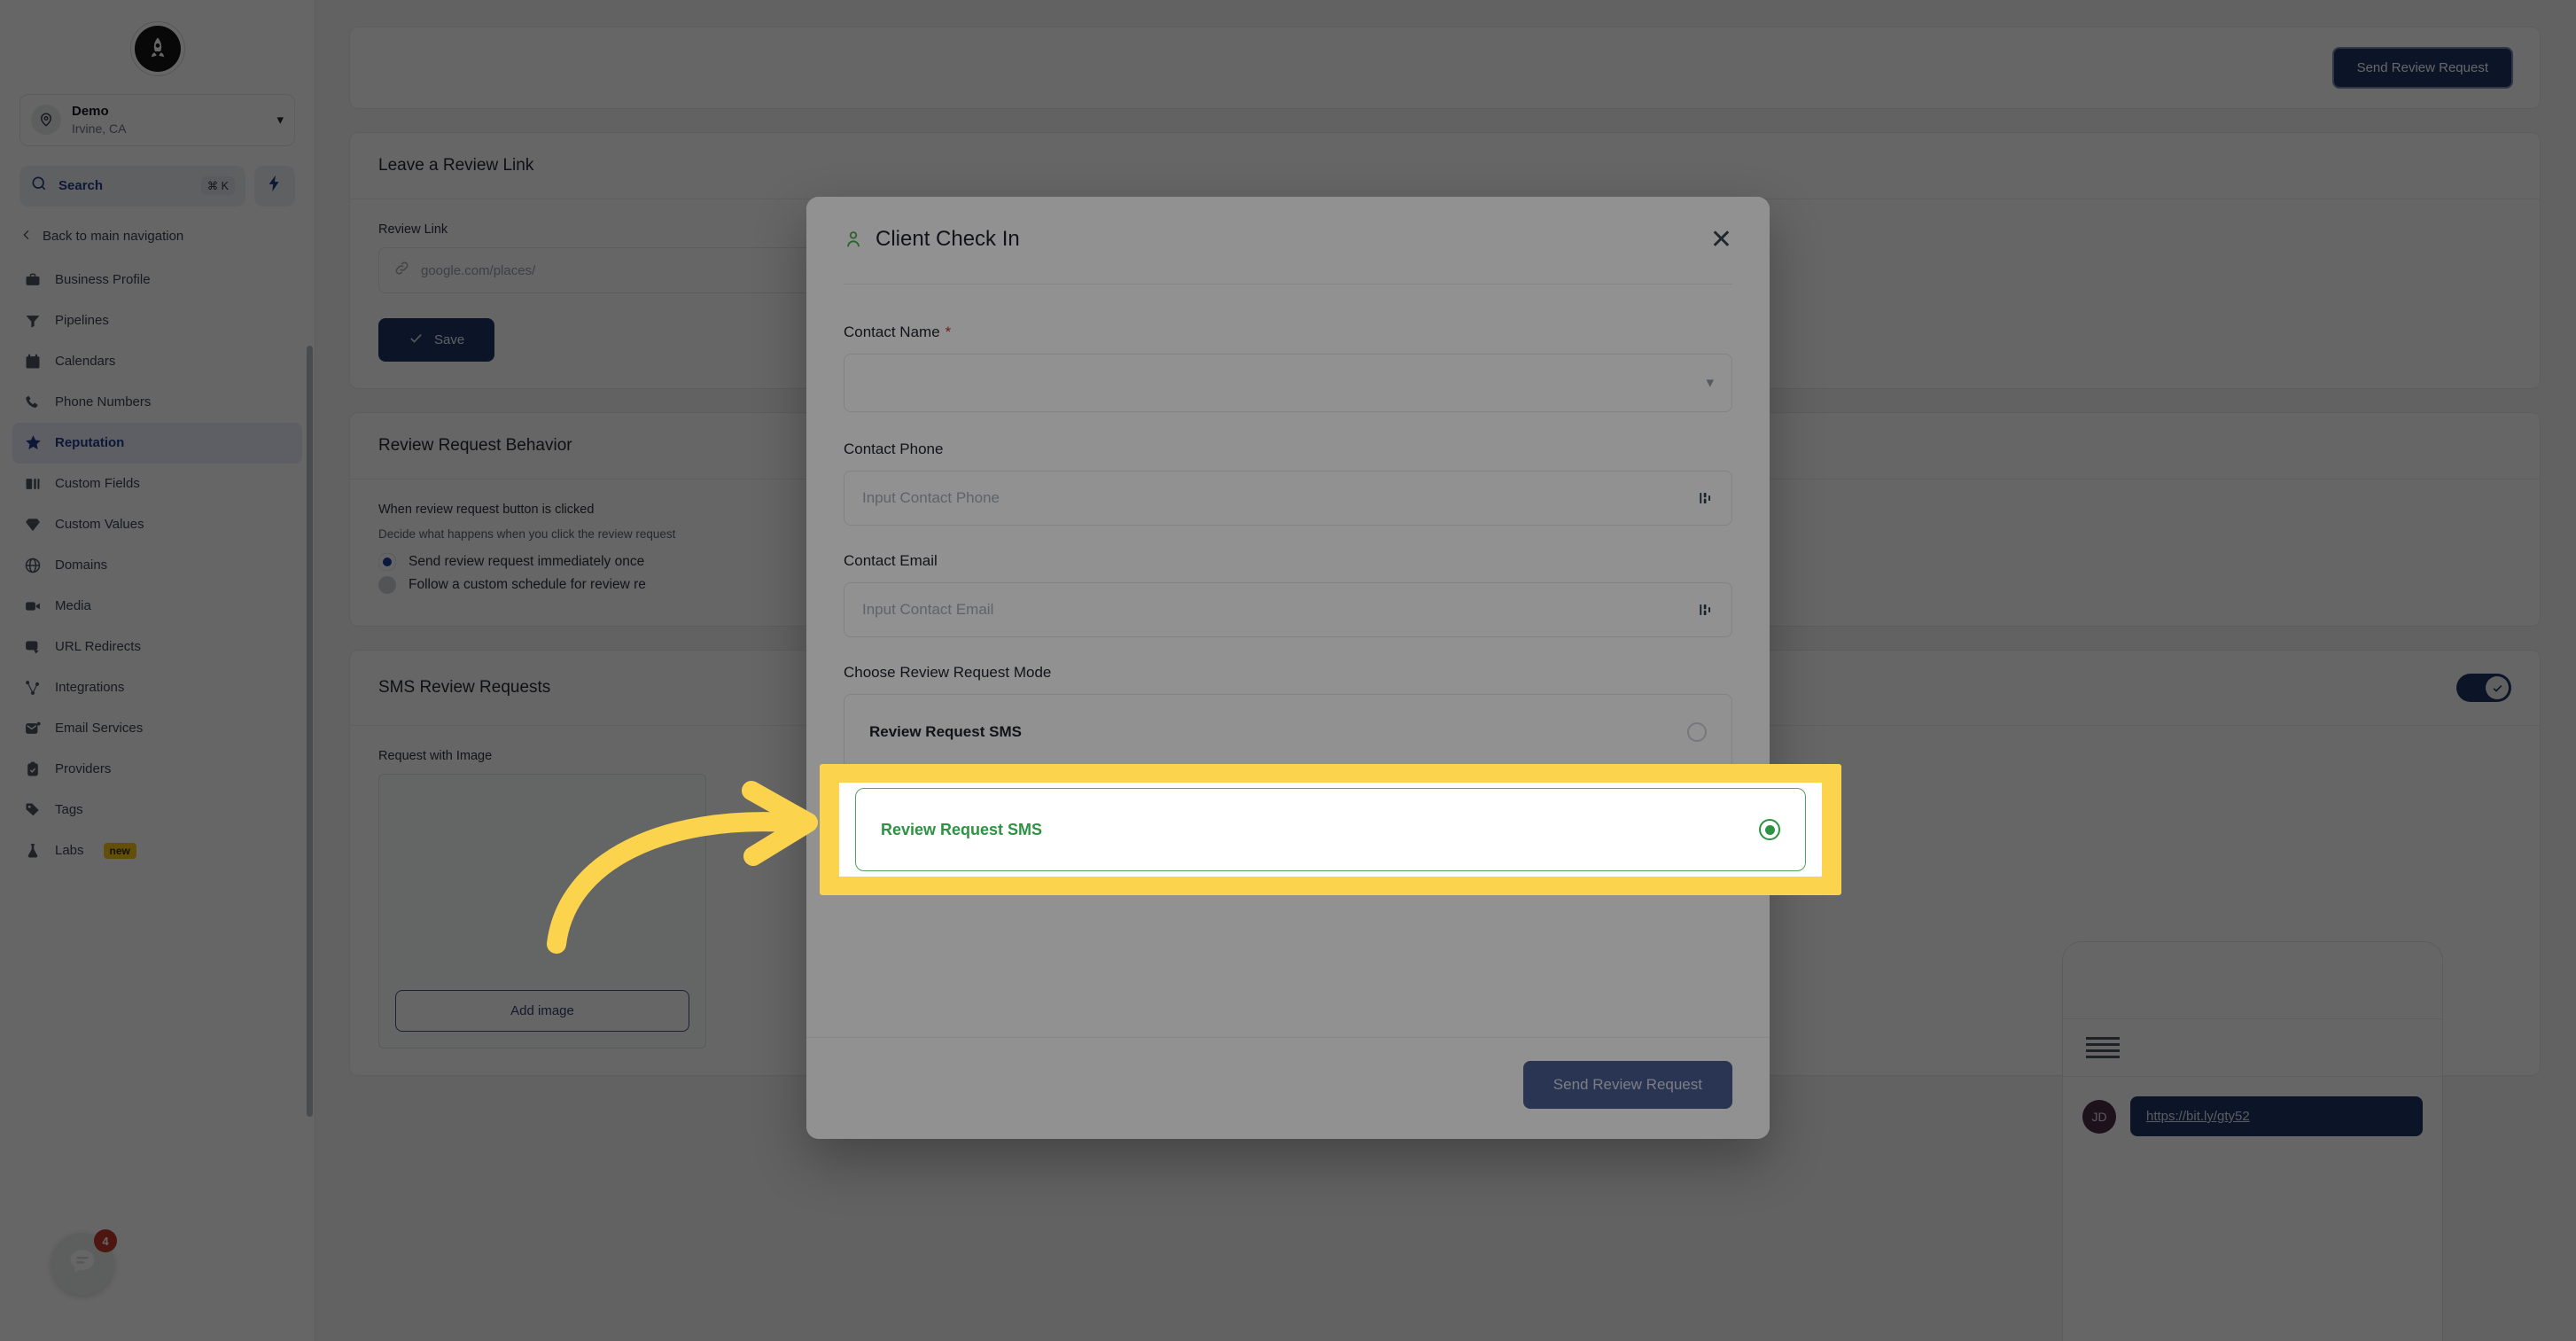 Image resolution: width=2576 pixels, height=1341 pixels. Describe the element at coordinates (33, 647) in the screenshot. I see `redirect-icon` at that location.